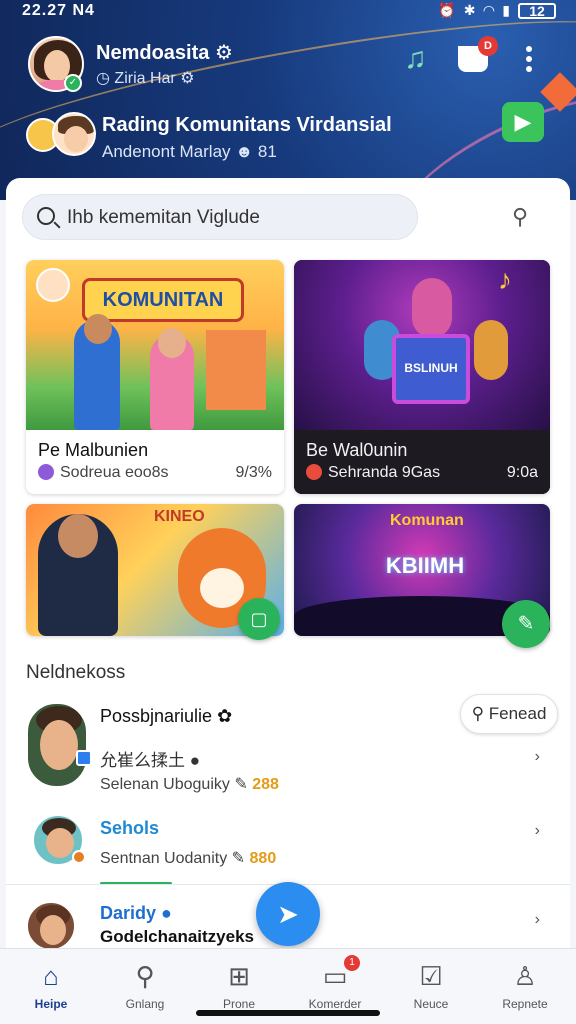  What do you see at coordinates (78, 575) in the screenshot?
I see `singer-illustration` at bounding box center [78, 575].